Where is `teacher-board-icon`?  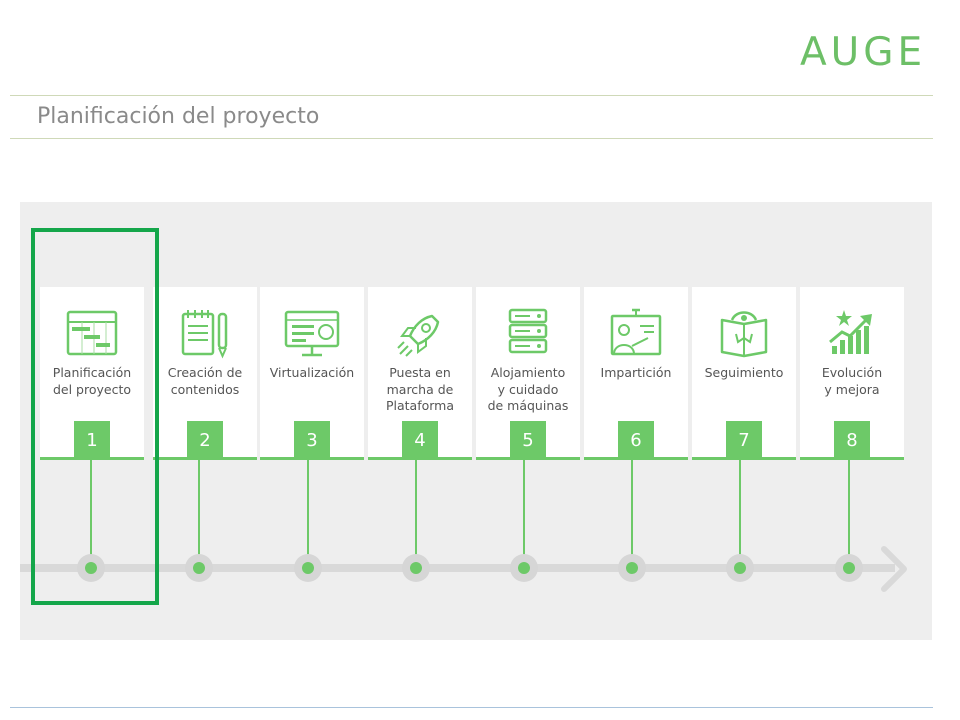
teacher-board-icon is located at coordinates (636, 332).